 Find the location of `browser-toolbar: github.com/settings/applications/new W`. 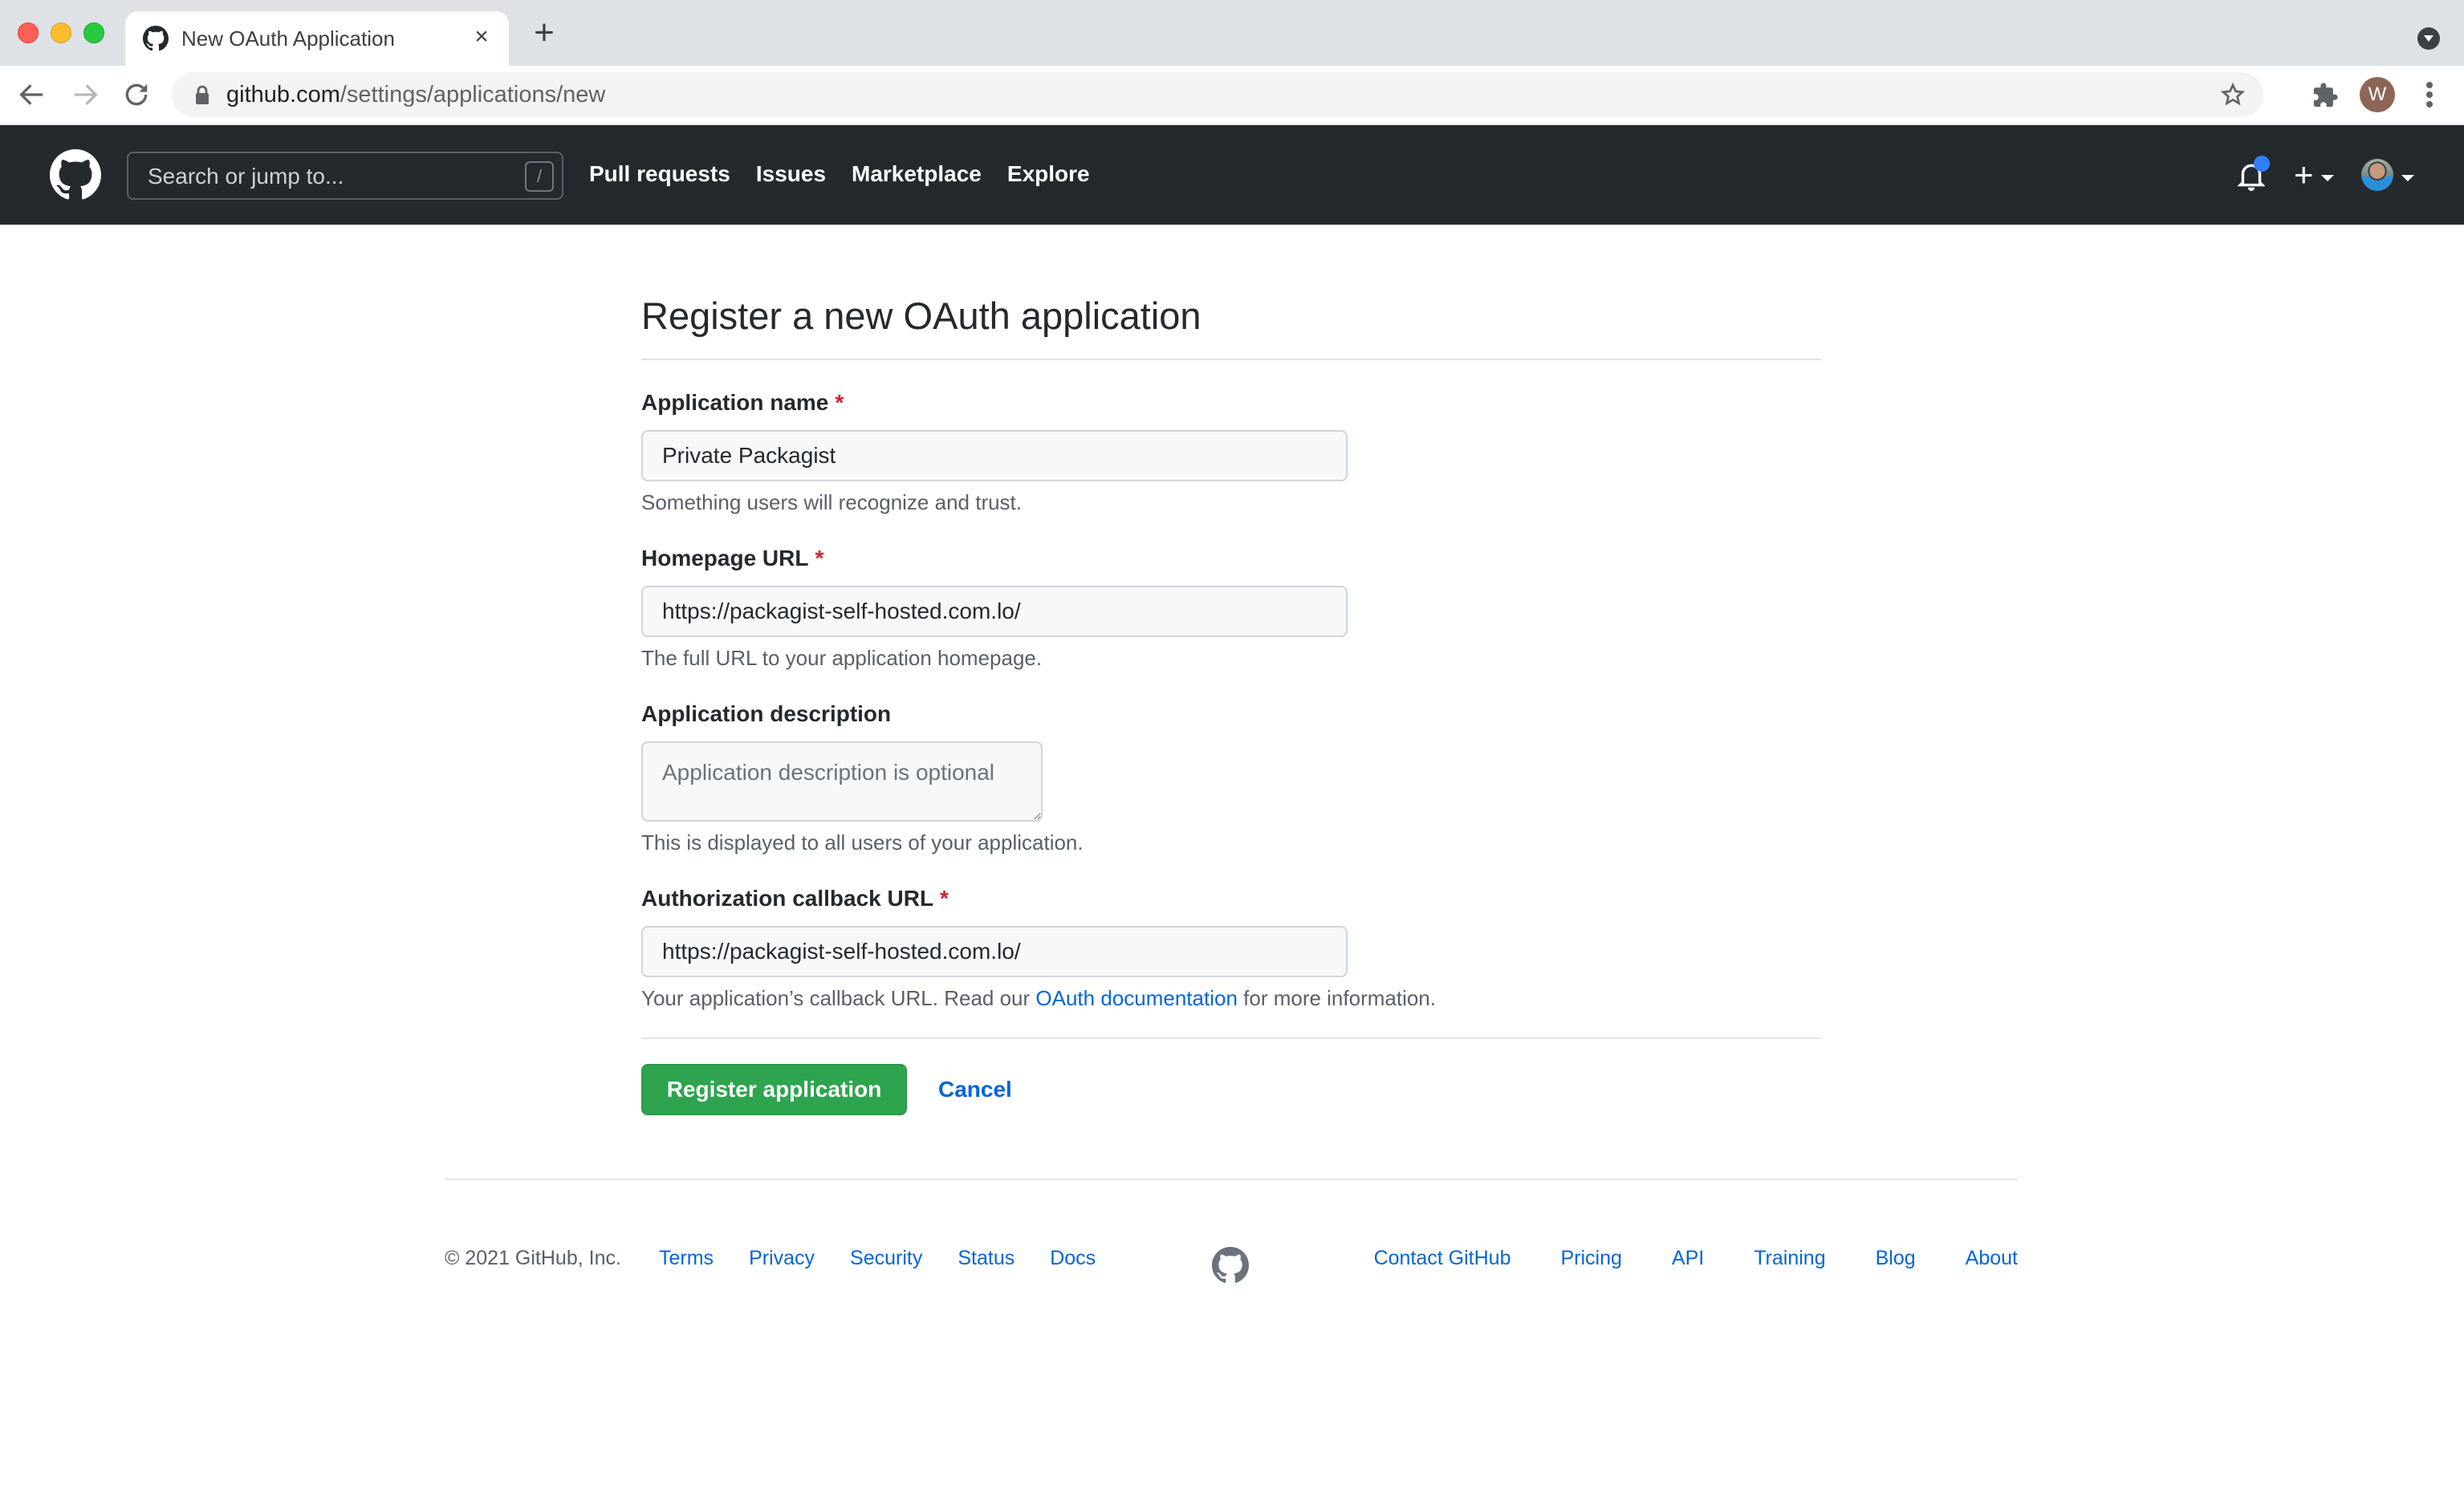

browser-toolbar: github.com/settings/applications/new W is located at coordinates (1232, 95).